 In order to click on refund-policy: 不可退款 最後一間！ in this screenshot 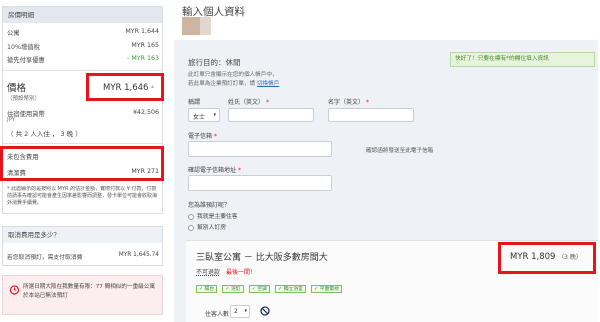, I will do `click(226, 271)`.